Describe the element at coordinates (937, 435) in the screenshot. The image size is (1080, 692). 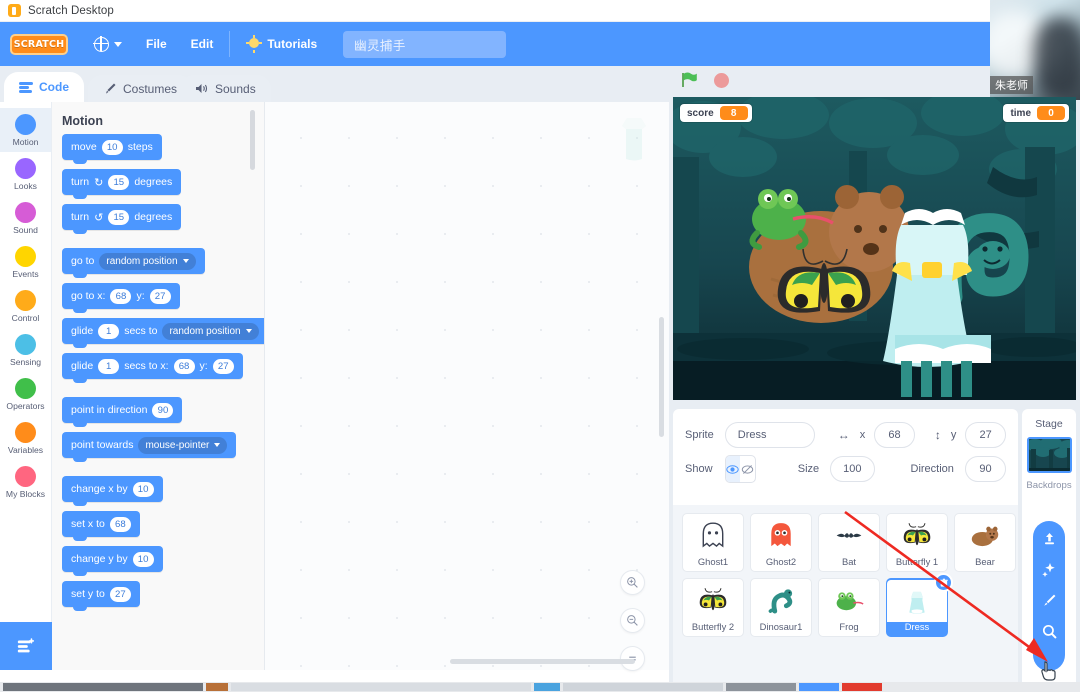
I see `y-arrow-icon: ↕` at that location.